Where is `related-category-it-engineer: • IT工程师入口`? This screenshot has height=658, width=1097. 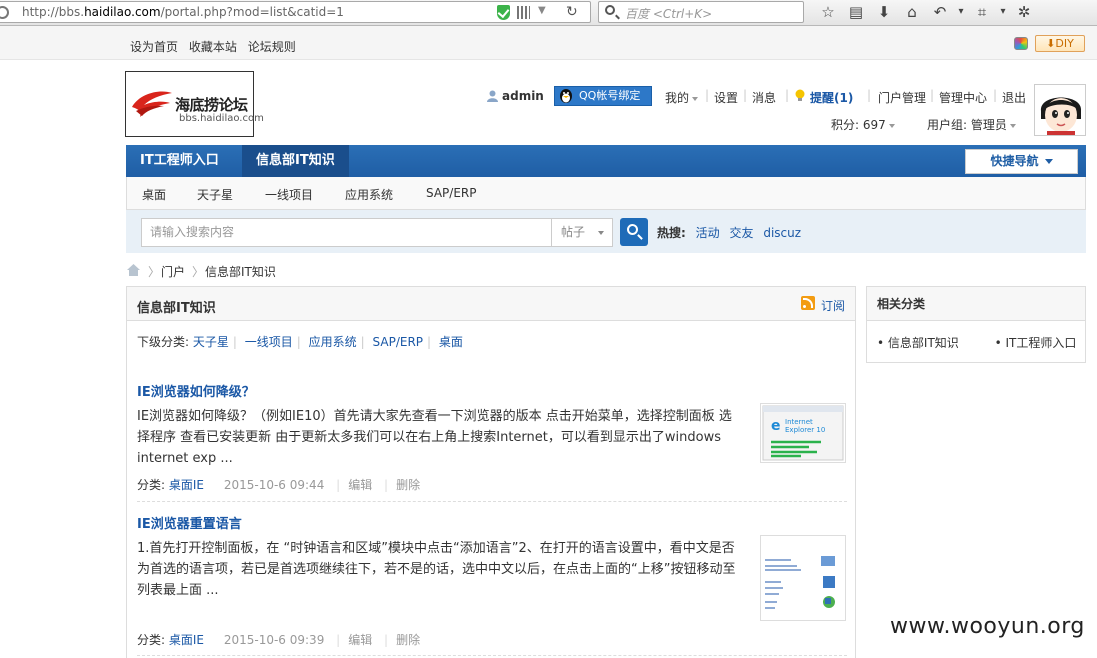 related-category-it-engineer: • IT工程师入口 is located at coordinates (1044, 343).